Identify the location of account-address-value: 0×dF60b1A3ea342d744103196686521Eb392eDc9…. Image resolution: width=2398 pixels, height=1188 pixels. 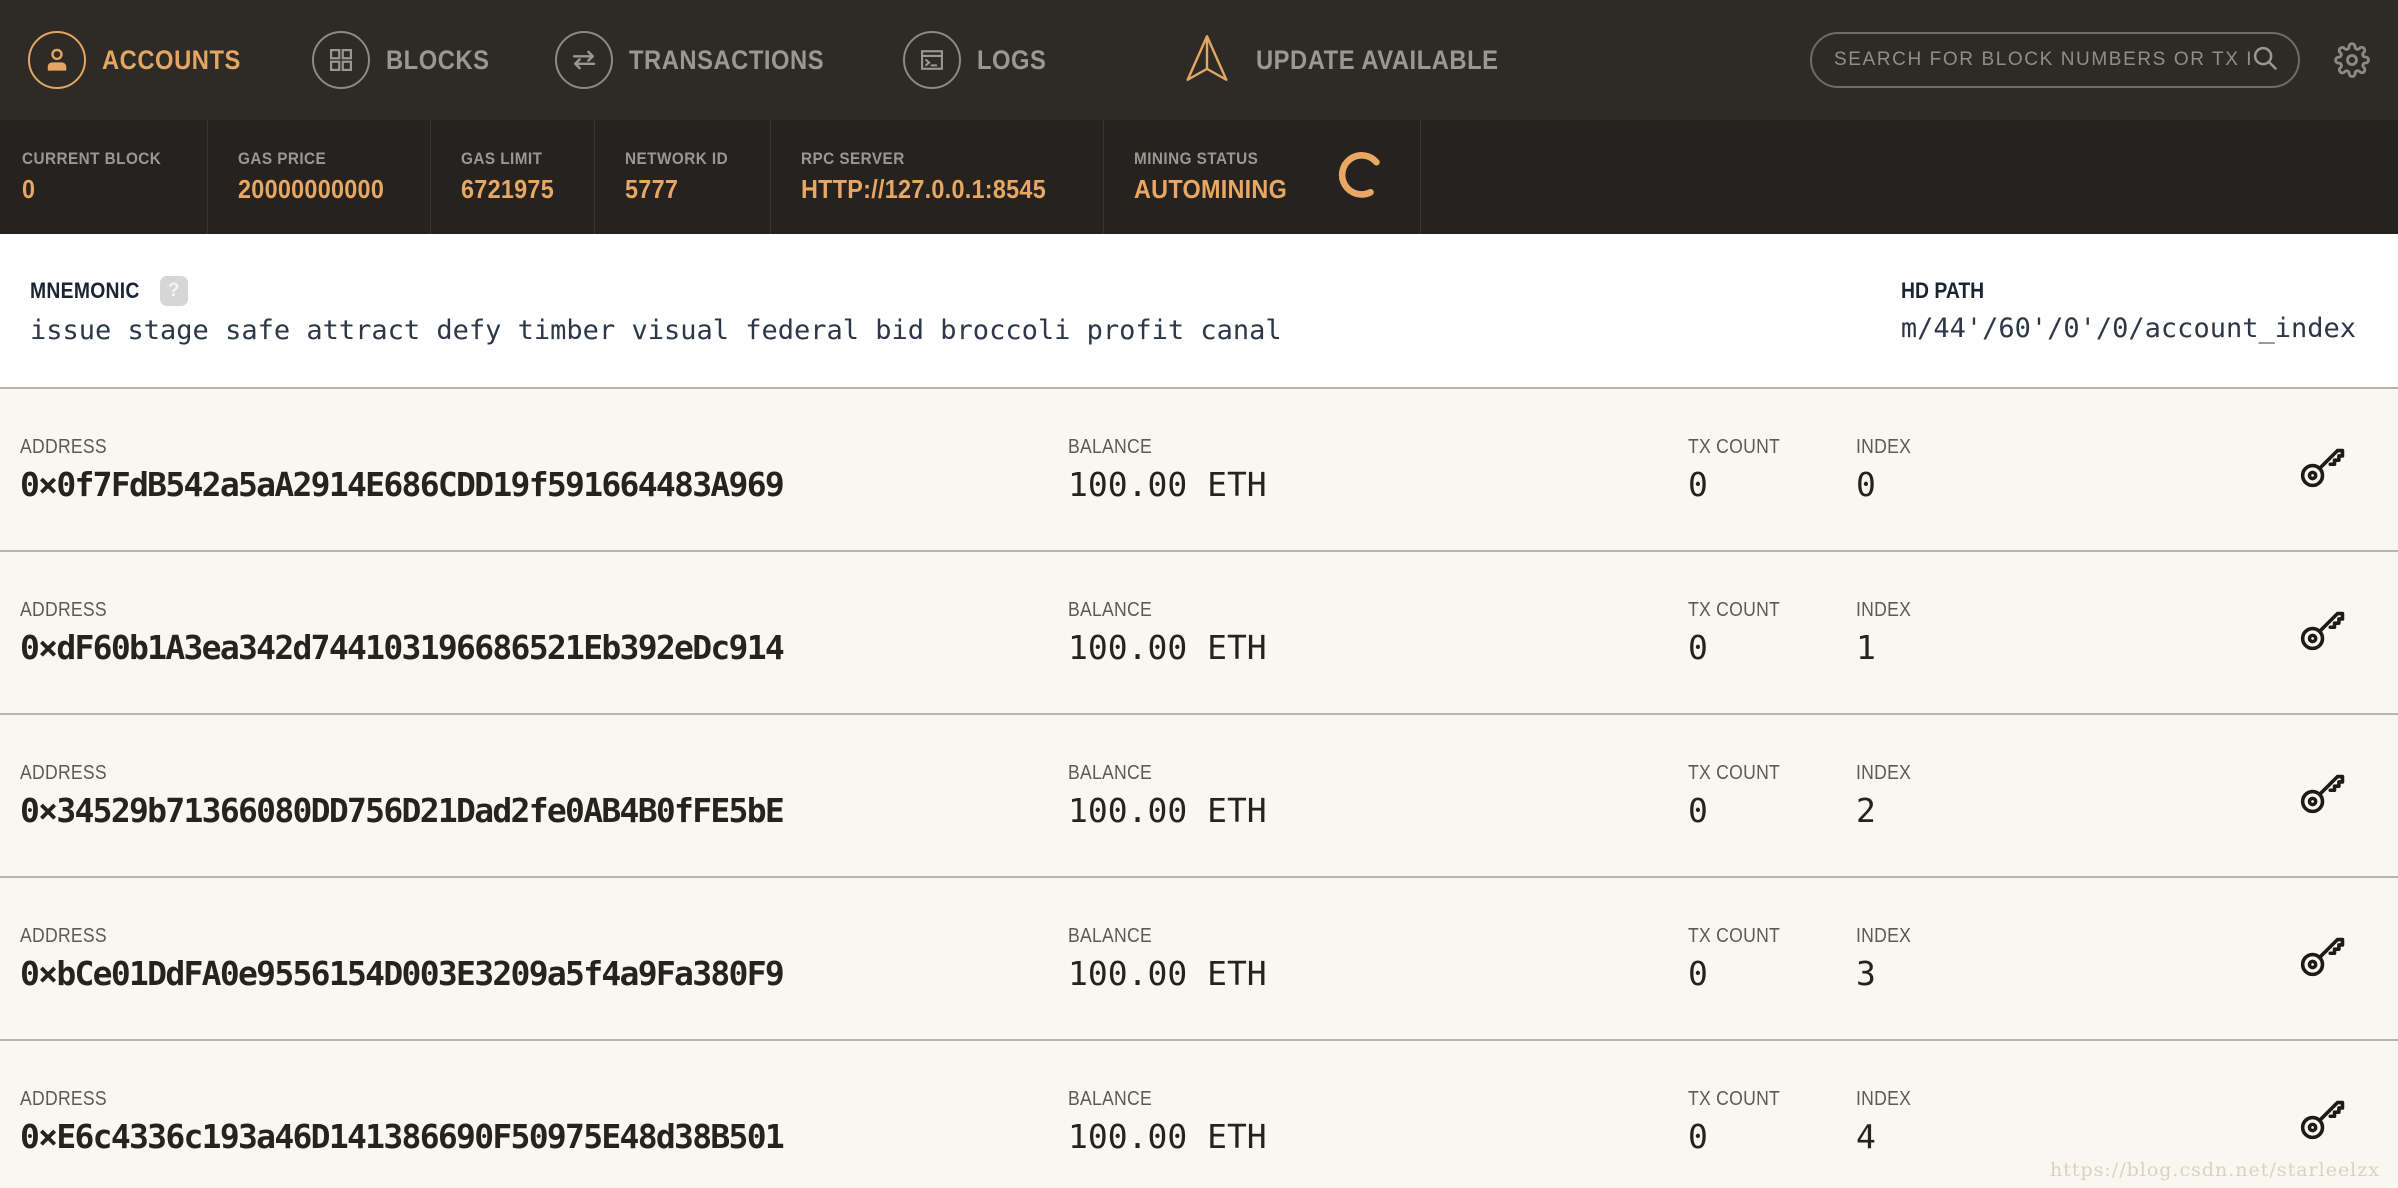
(402, 647).